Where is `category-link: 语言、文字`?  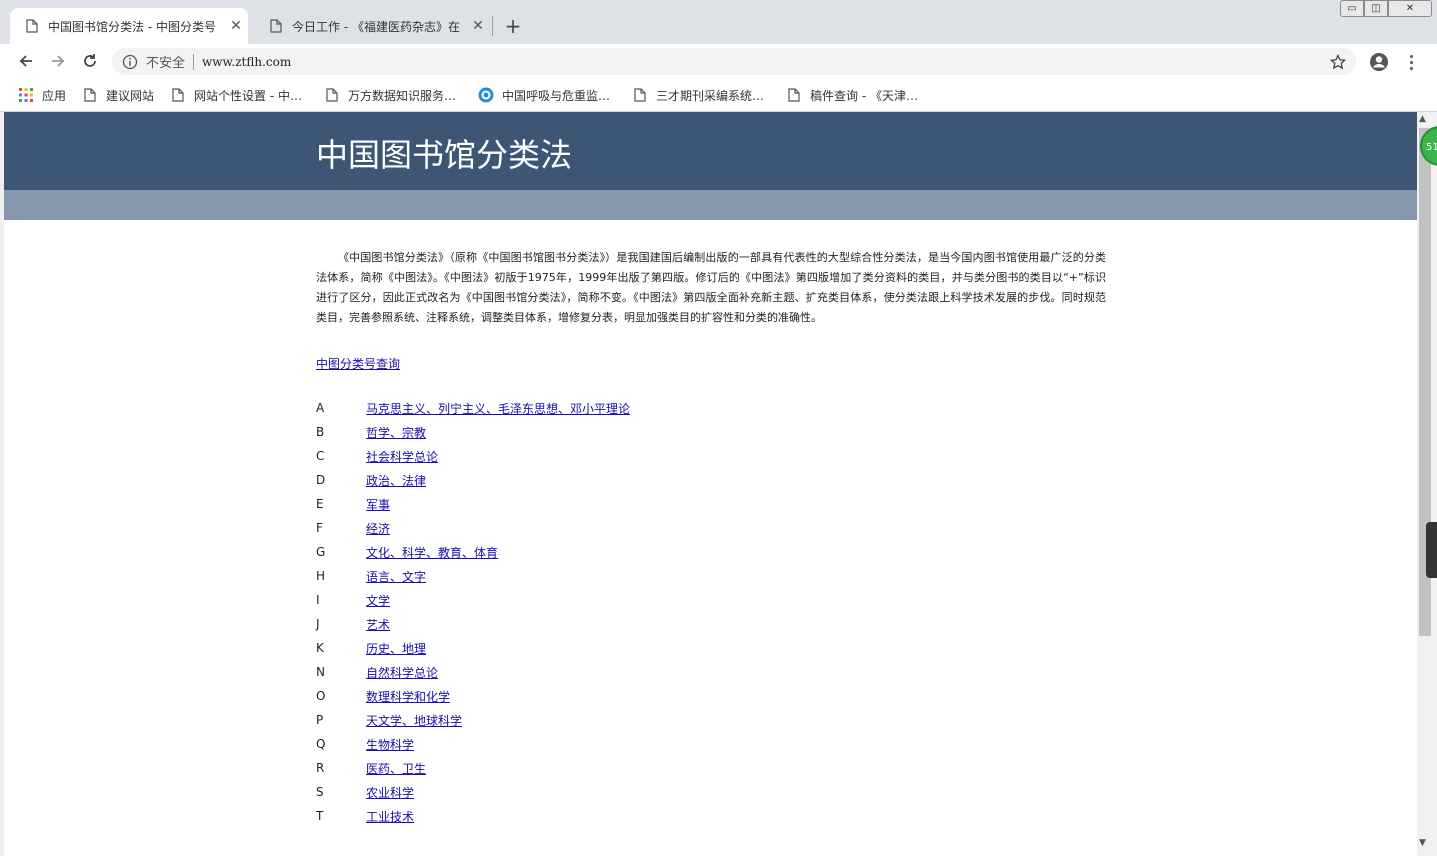
category-link: 语言、文字 is located at coordinates (396, 576).